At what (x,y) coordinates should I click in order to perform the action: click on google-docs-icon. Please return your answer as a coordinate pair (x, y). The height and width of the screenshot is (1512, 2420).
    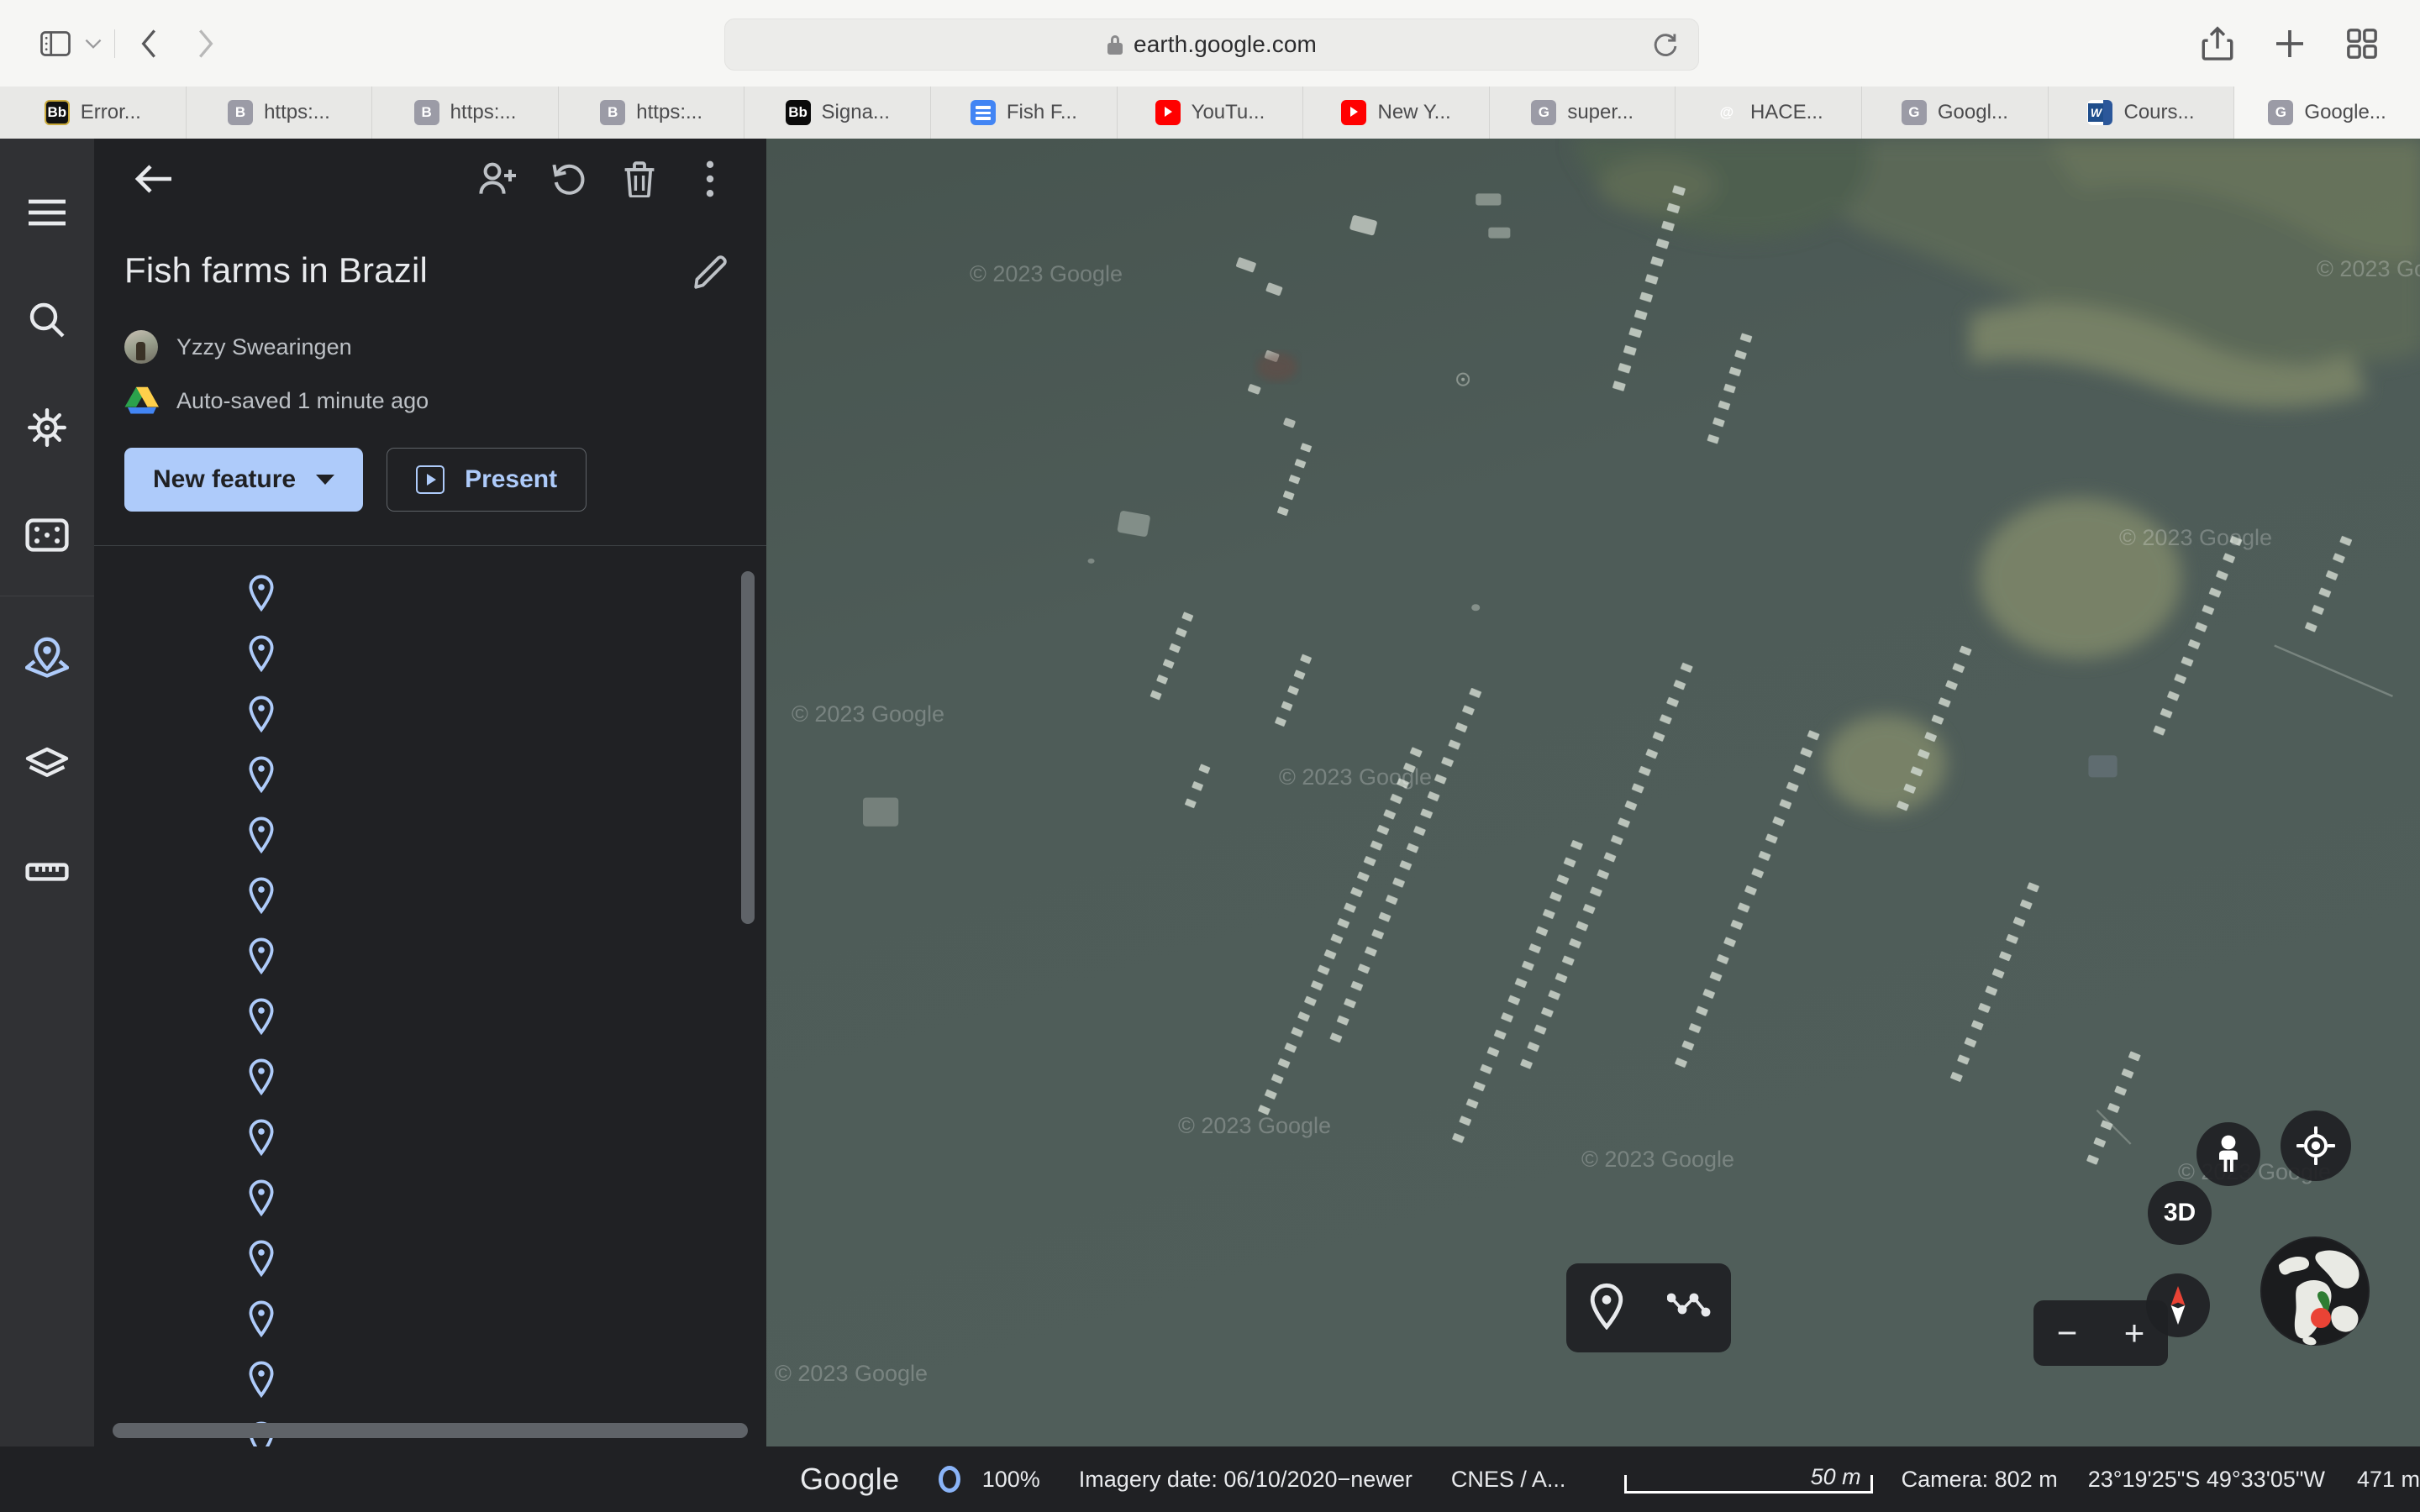
    Looking at the image, I should click on (983, 112).